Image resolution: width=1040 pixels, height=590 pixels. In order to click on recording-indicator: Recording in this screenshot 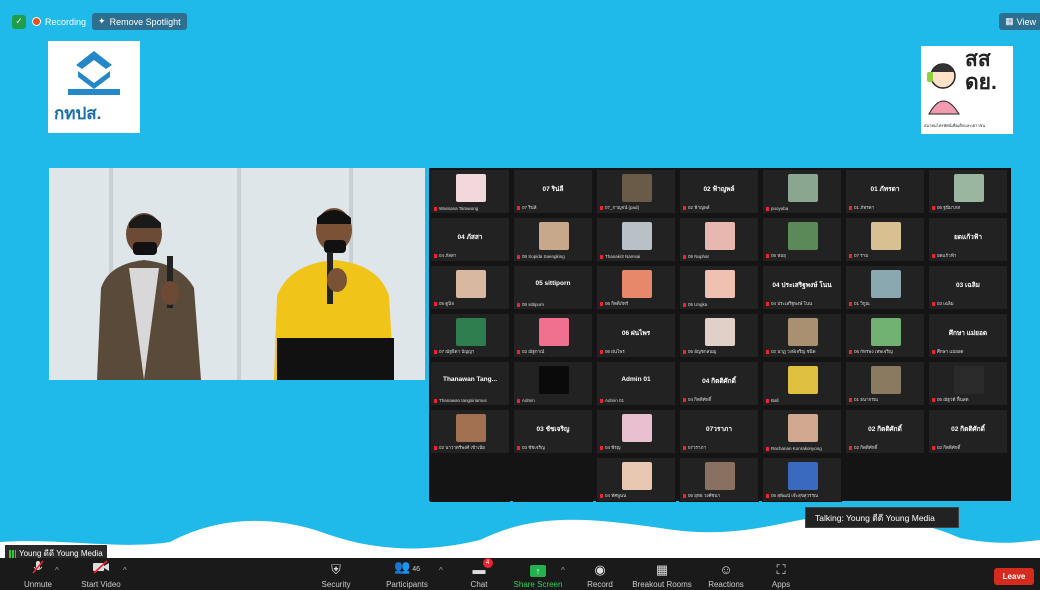, I will do `click(59, 22)`.